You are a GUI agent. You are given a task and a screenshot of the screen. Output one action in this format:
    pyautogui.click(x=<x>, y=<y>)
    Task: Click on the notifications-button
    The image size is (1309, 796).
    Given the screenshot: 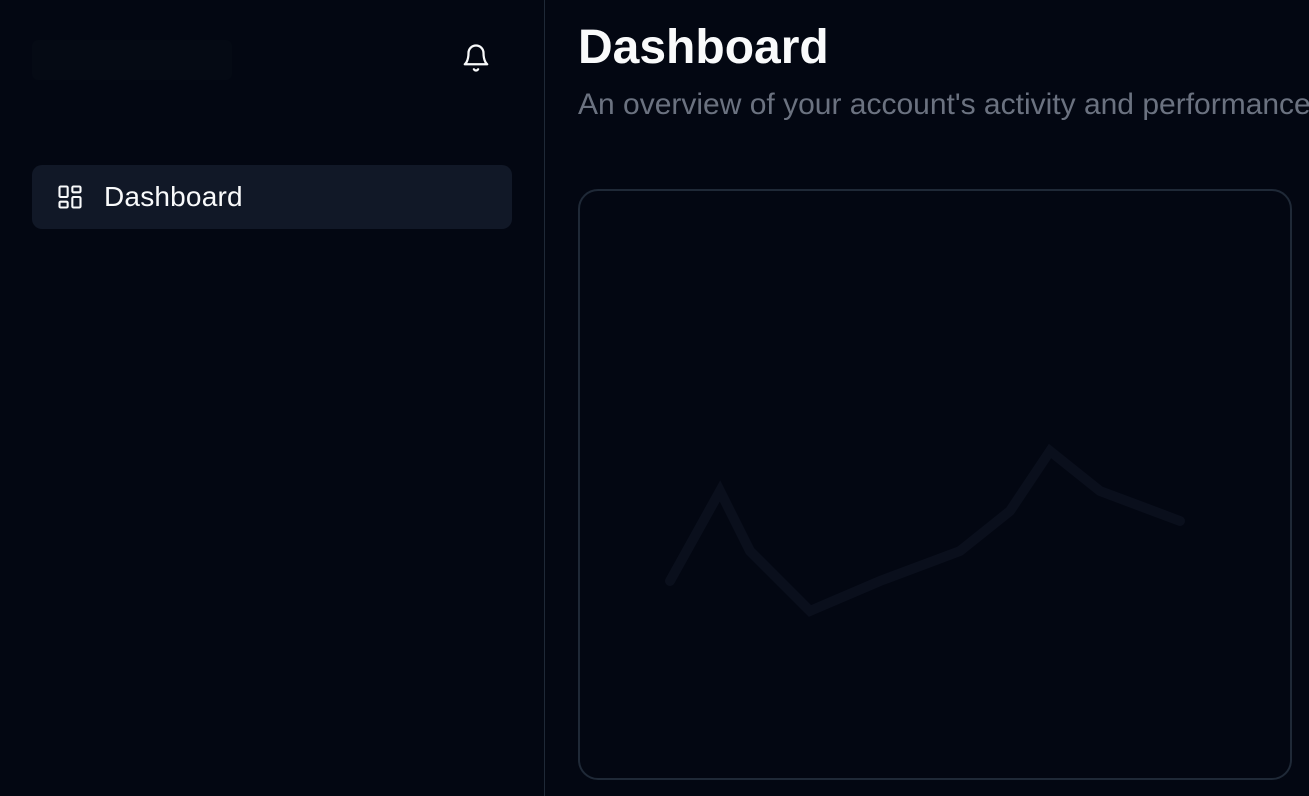 What is the action you would take?
    pyautogui.click(x=476, y=60)
    